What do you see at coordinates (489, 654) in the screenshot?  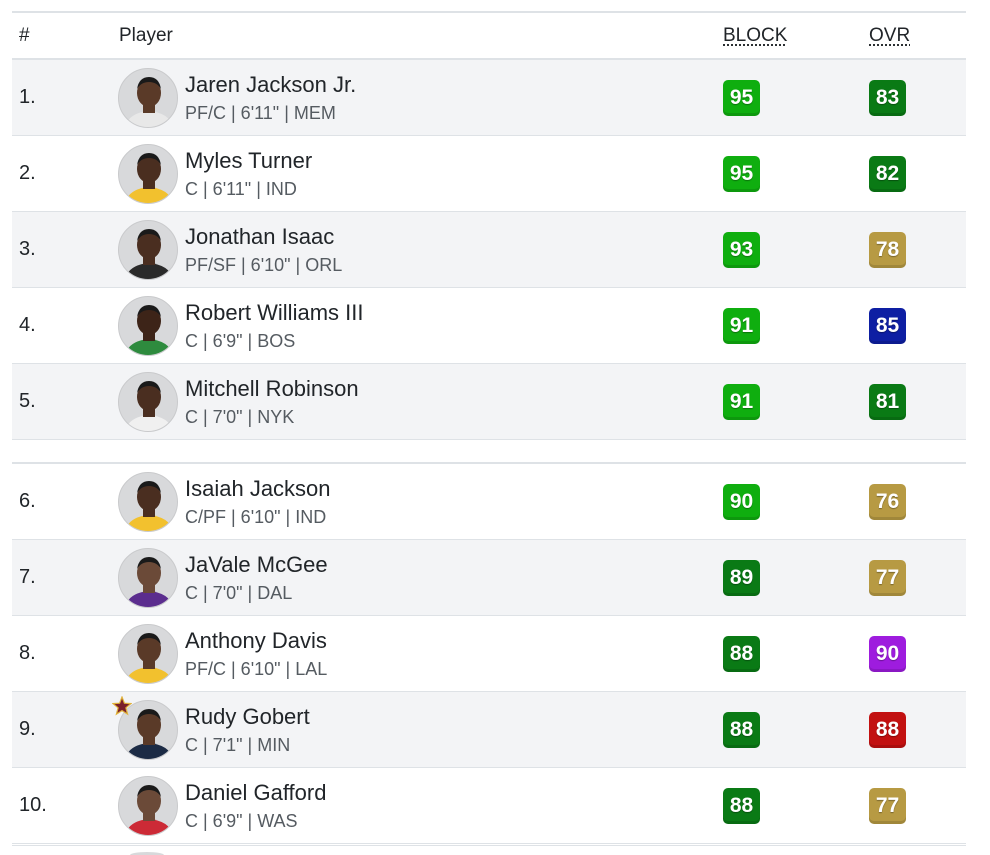 I see `table-row: 8. Anthony Davis PF/C | 6'10" | LAL 88 90` at bounding box center [489, 654].